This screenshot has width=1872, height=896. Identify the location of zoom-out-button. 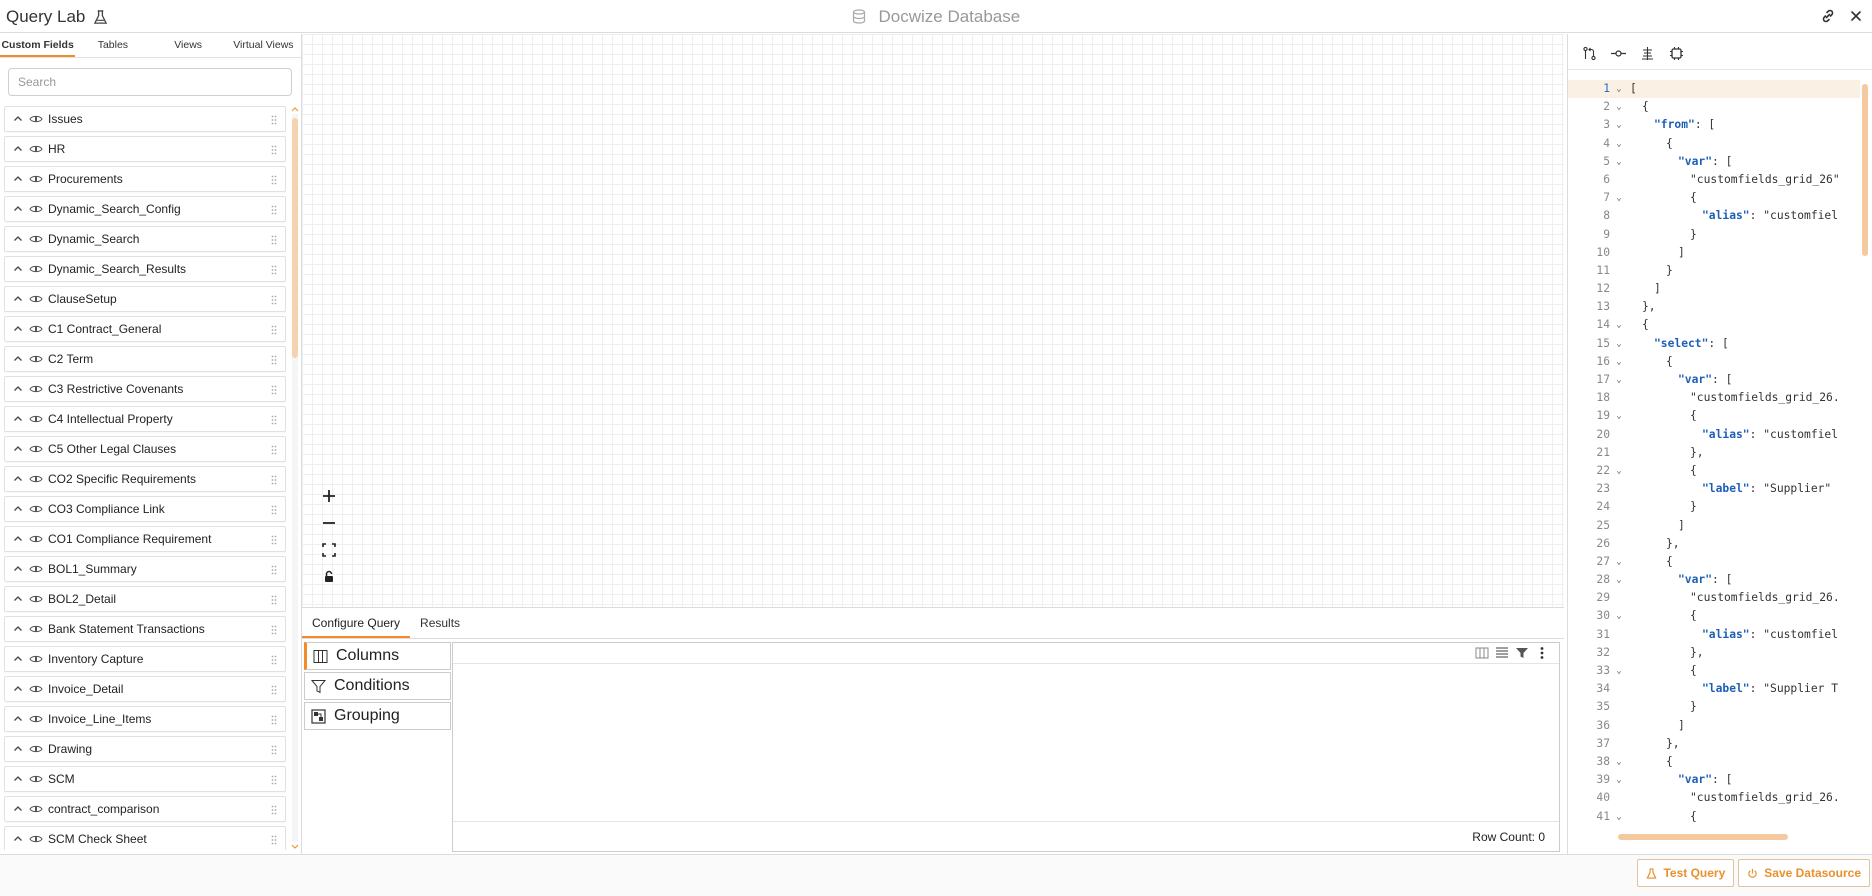
(329, 522).